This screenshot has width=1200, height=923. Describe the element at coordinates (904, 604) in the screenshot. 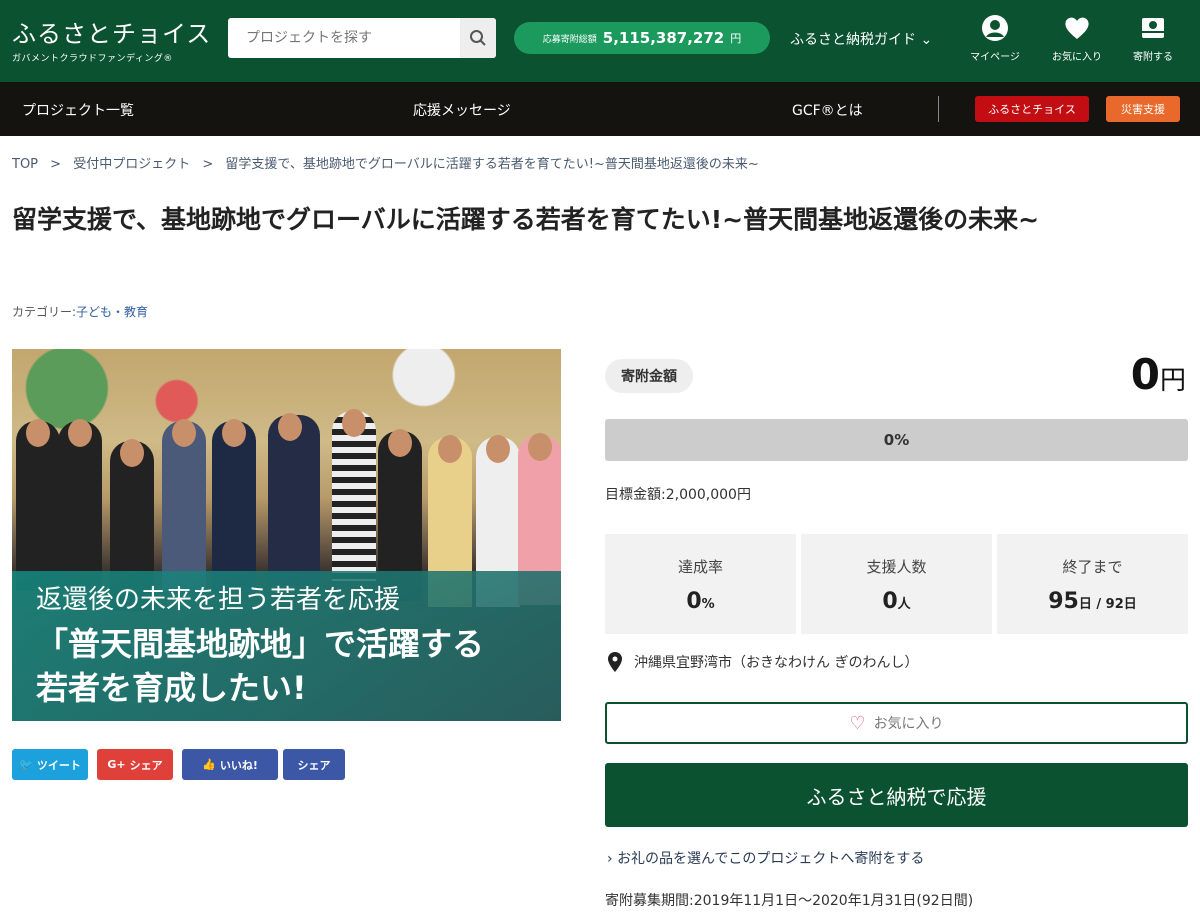

I see `stat-unit: 人` at that location.